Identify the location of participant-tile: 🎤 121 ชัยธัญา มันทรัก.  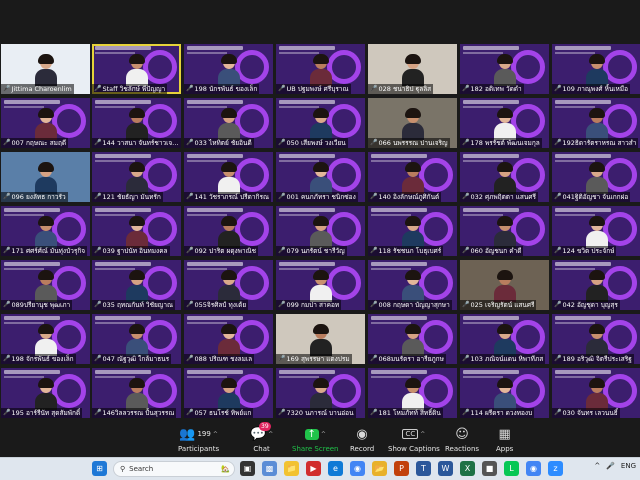
(136, 177).